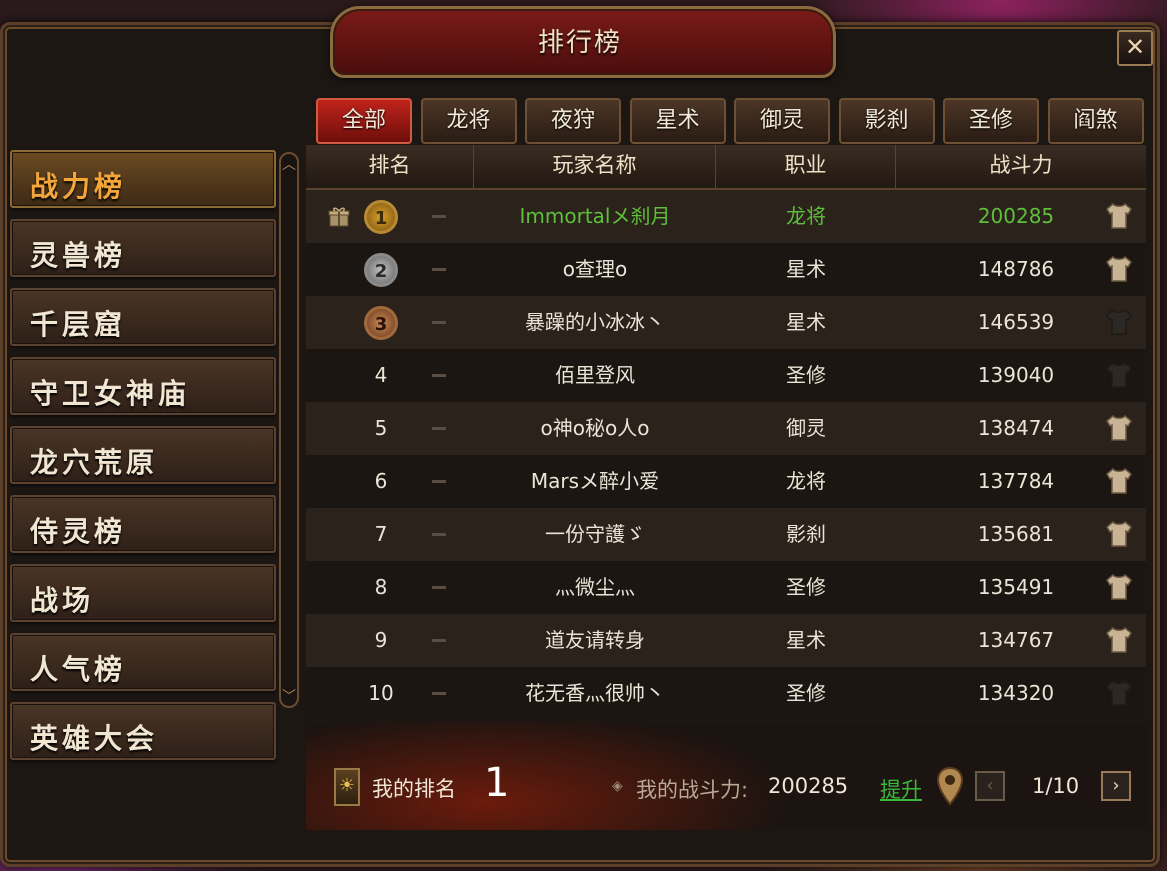  Describe the element at coordinates (726, 534) in the screenshot. I see `table-row: 7 一份守護ゞ 影刹 135681` at that location.